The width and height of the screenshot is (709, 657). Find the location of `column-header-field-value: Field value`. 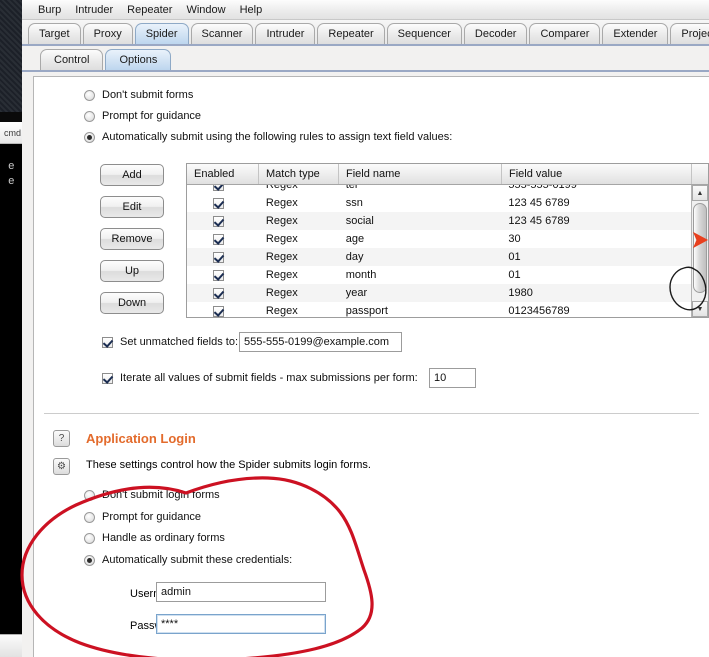

column-header-field-value: Field value is located at coordinates (597, 174).